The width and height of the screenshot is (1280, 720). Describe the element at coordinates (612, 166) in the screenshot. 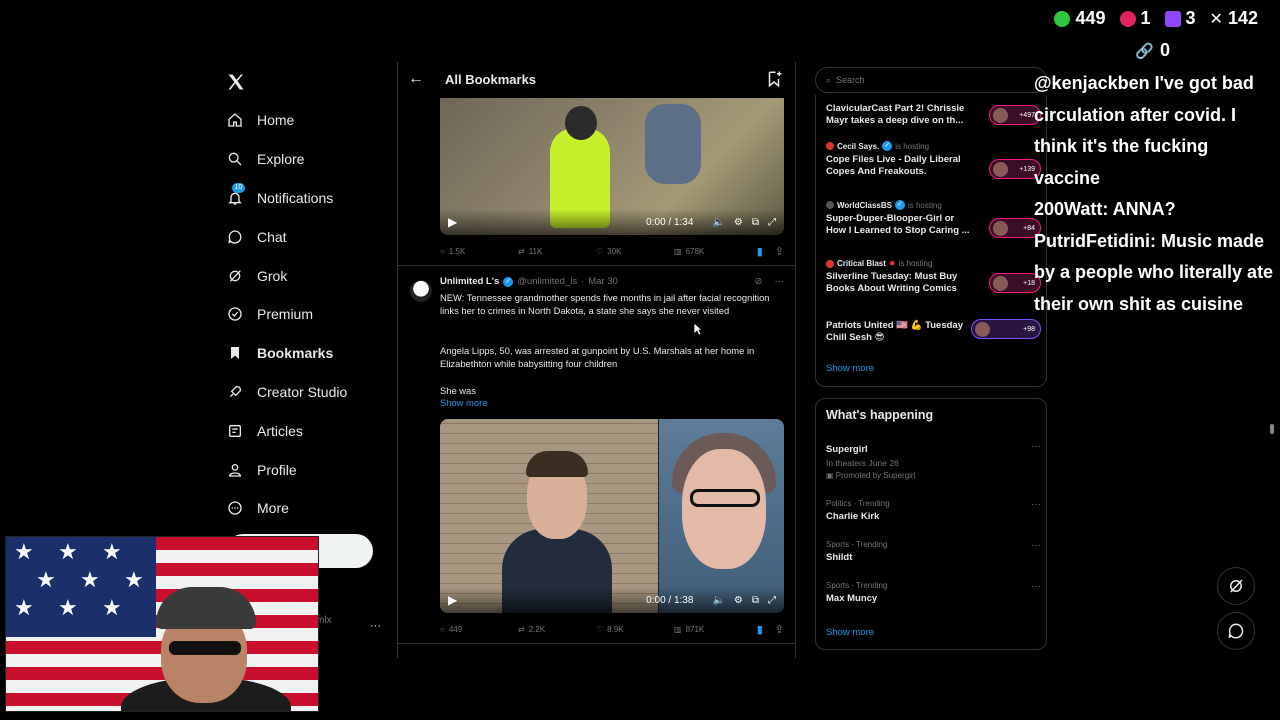

I see `video-player: ▶ 0:00 / 1:34 🔈 ⚙ ⧉ ⤢` at that location.